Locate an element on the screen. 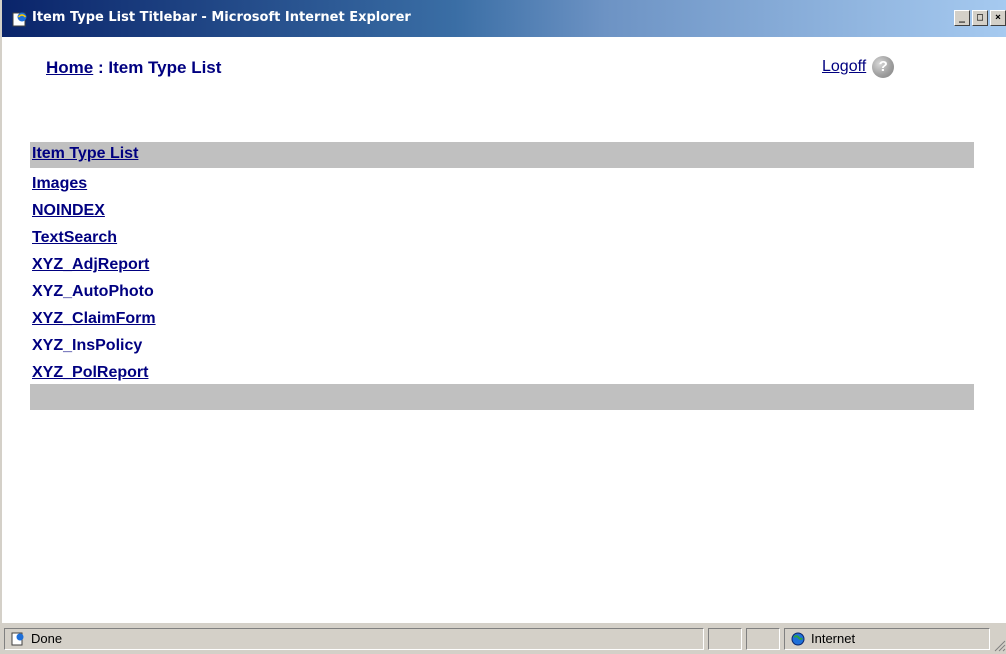 The height and width of the screenshot is (654, 1006). window-controls: _ □ × is located at coordinates (980, 19).